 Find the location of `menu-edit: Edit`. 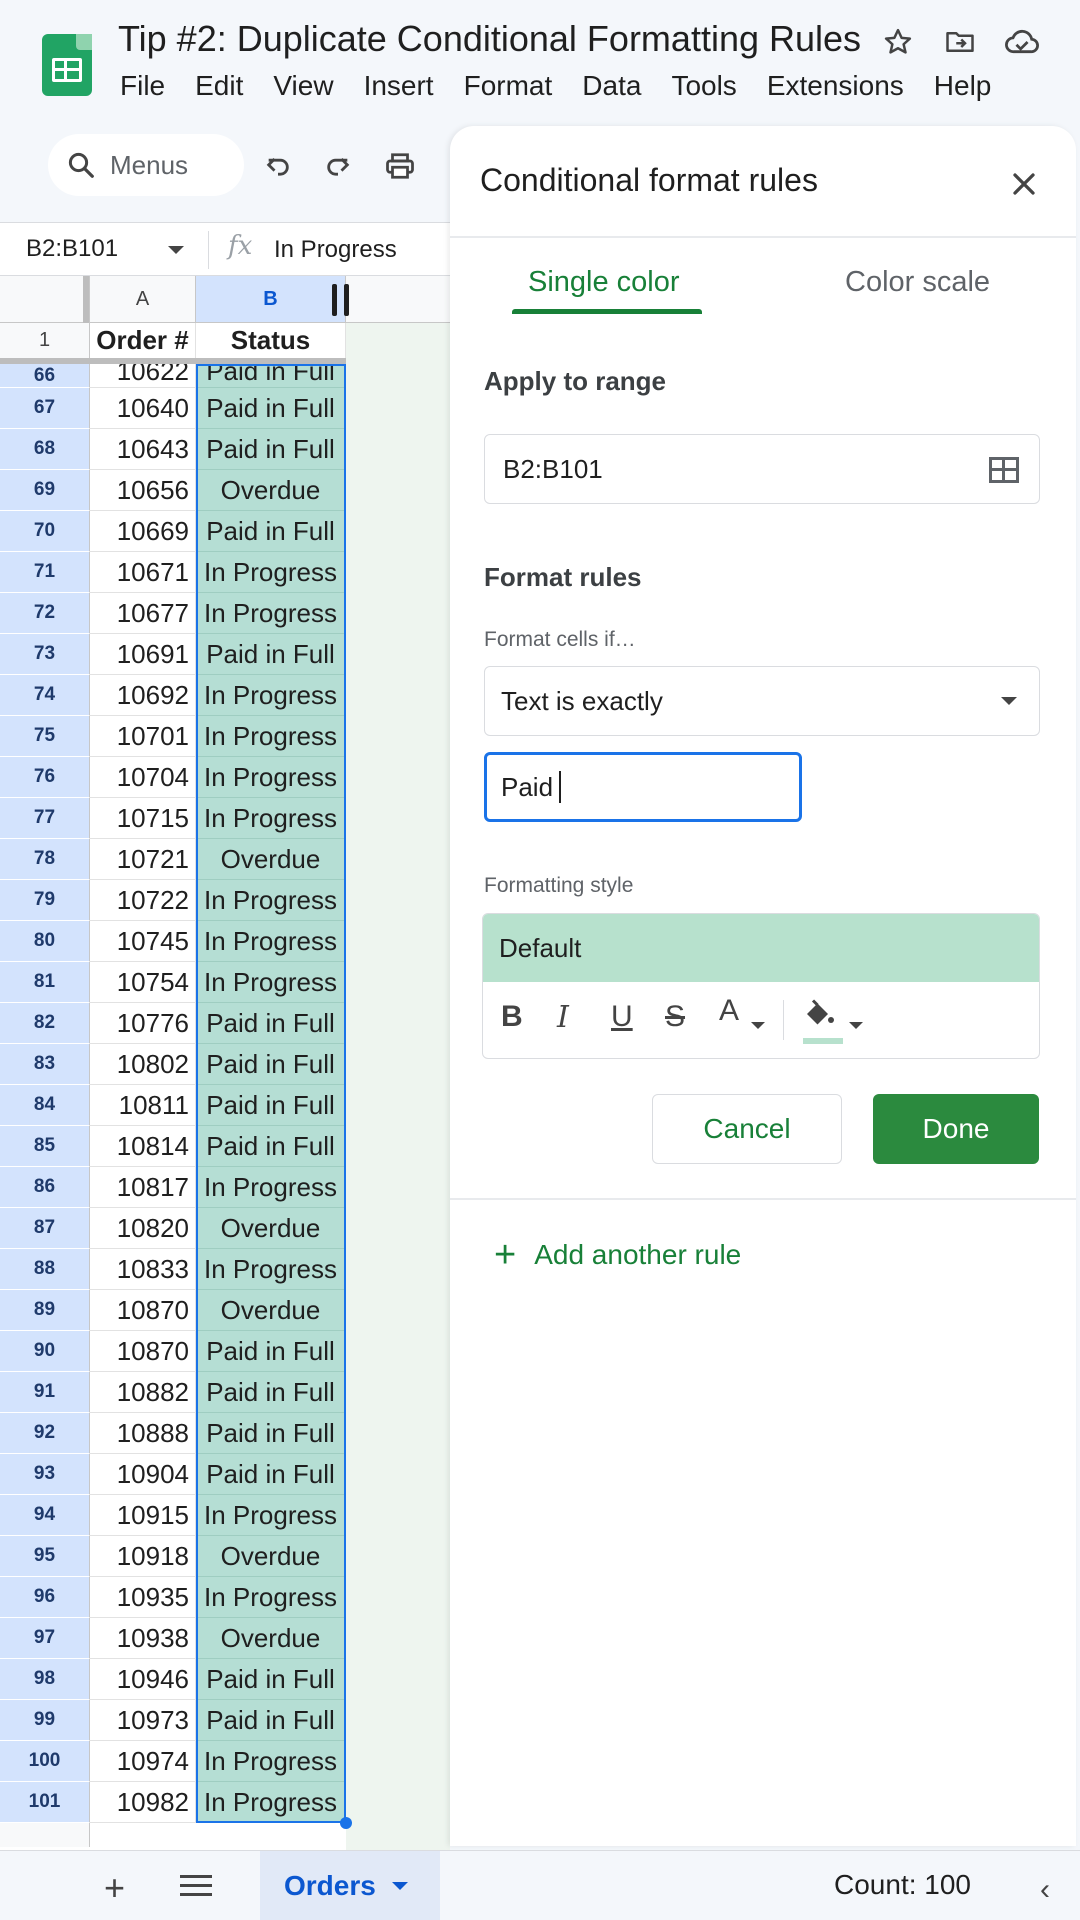

menu-edit: Edit is located at coordinates (219, 86).